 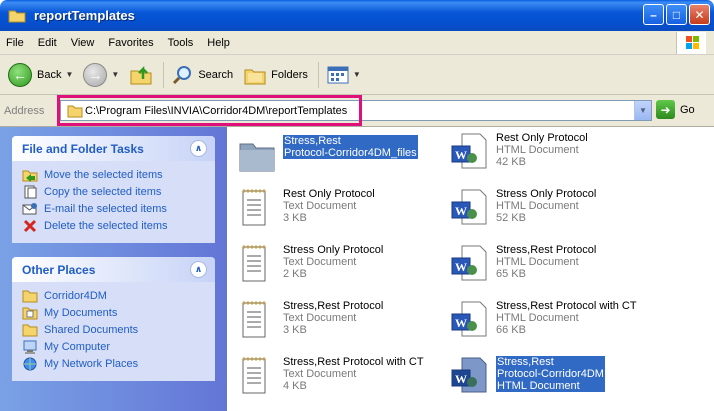 I want to click on go-button: ➜ Go, so click(x=675, y=109).